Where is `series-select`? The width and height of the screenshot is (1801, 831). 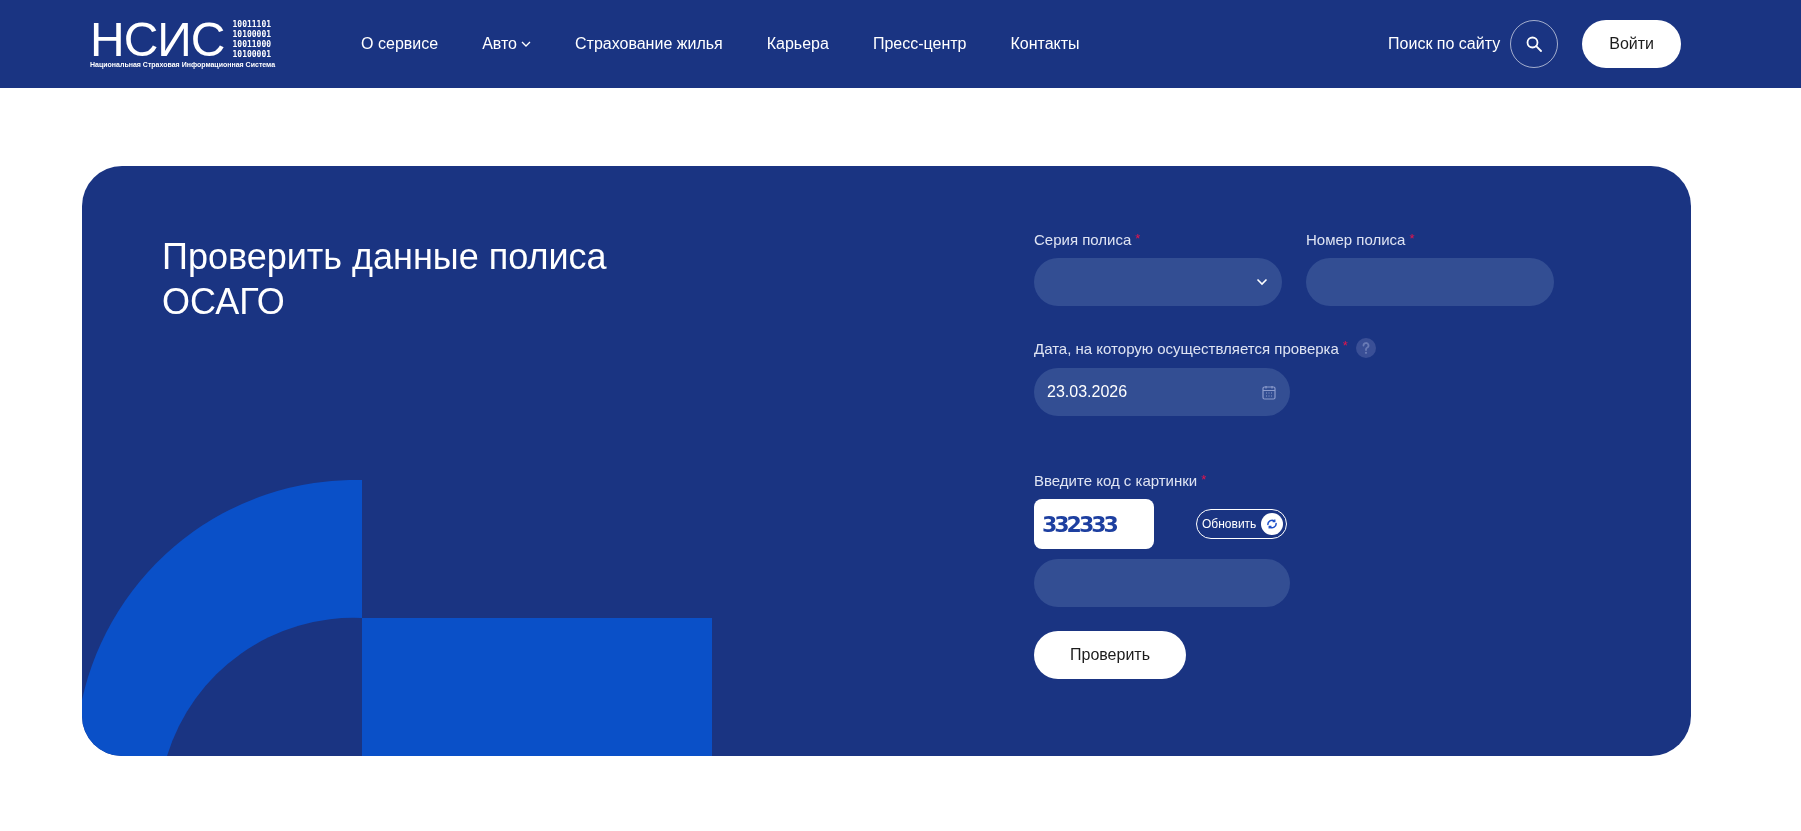
series-select is located at coordinates (1158, 282).